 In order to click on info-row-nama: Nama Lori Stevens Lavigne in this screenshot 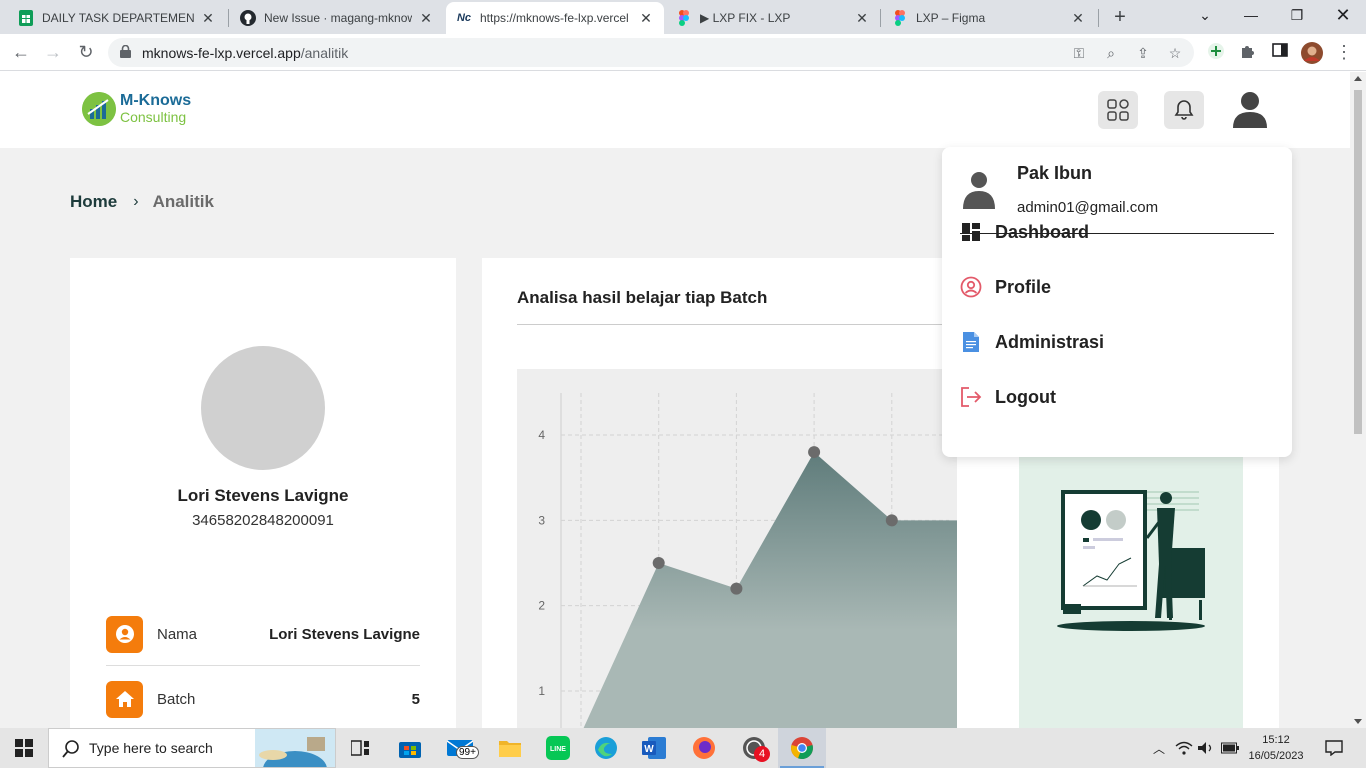, I will do `click(263, 634)`.